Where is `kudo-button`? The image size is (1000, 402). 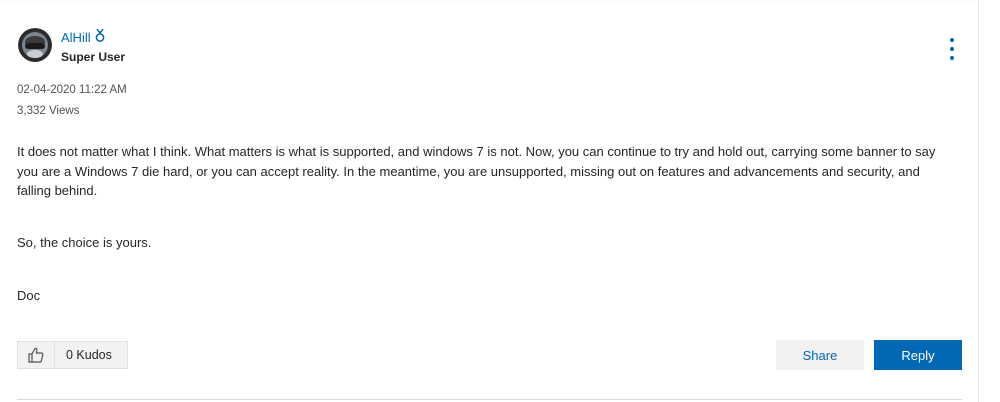
kudo-button is located at coordinates (36, 355).